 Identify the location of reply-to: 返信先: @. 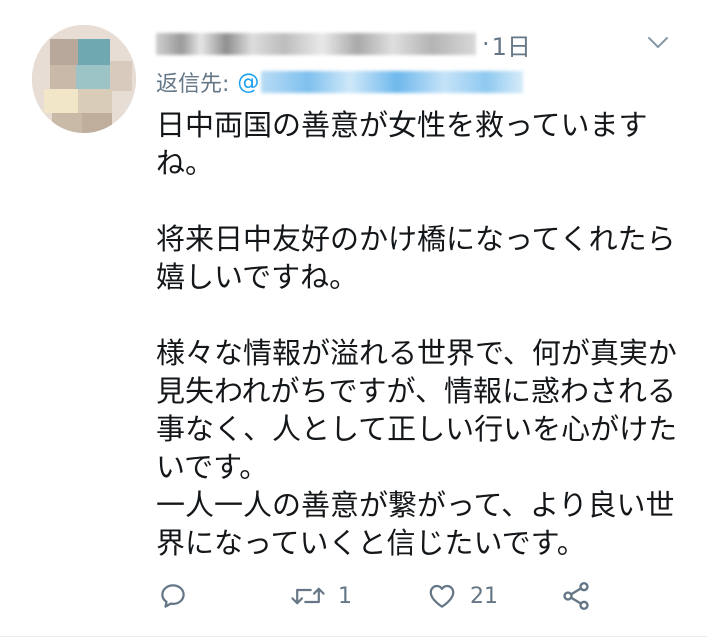
(340, 82).